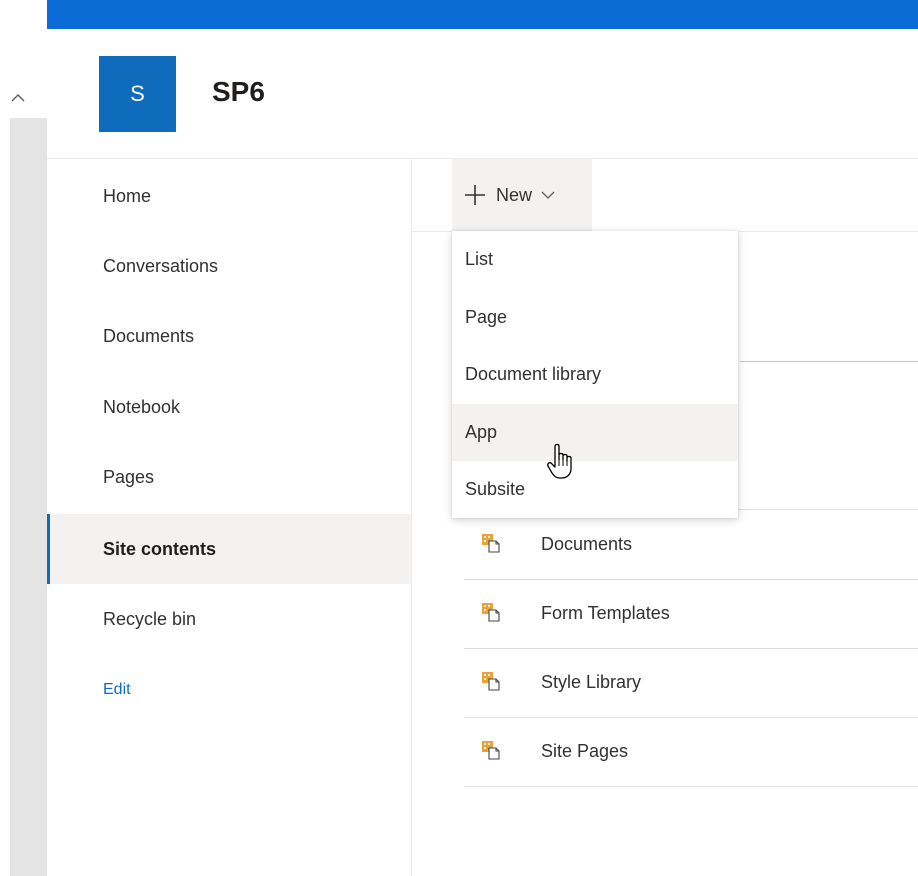 The width and height of the screenshot is (918, 876). What do you see at coordinates (229, 690) in the screenshot?
I see `nav-edit-link: Edit` at bounding box center [229, 690].